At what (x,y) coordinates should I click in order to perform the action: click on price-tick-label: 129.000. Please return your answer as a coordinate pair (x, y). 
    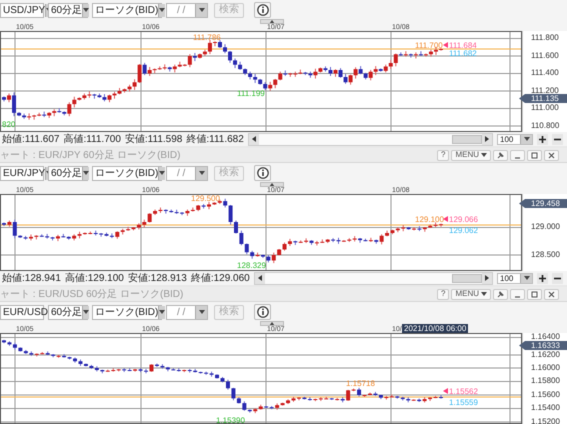
    Looking at the image, I should click on (545, 226).